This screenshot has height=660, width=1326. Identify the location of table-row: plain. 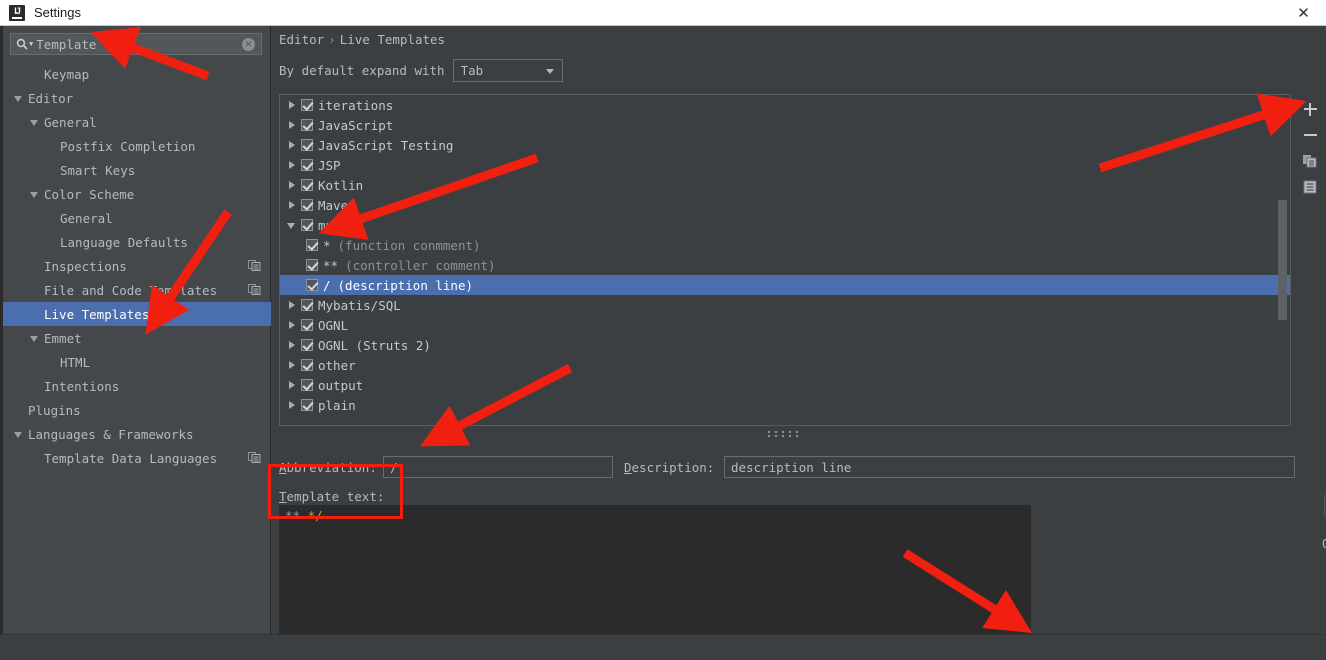
(785, 405).